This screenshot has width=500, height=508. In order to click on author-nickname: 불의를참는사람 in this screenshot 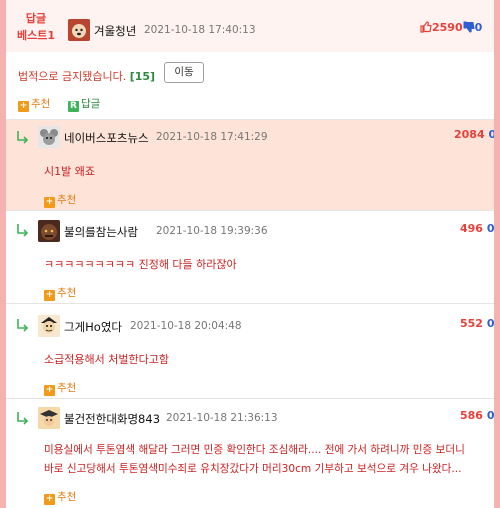, I will do `click(101, 232)`.